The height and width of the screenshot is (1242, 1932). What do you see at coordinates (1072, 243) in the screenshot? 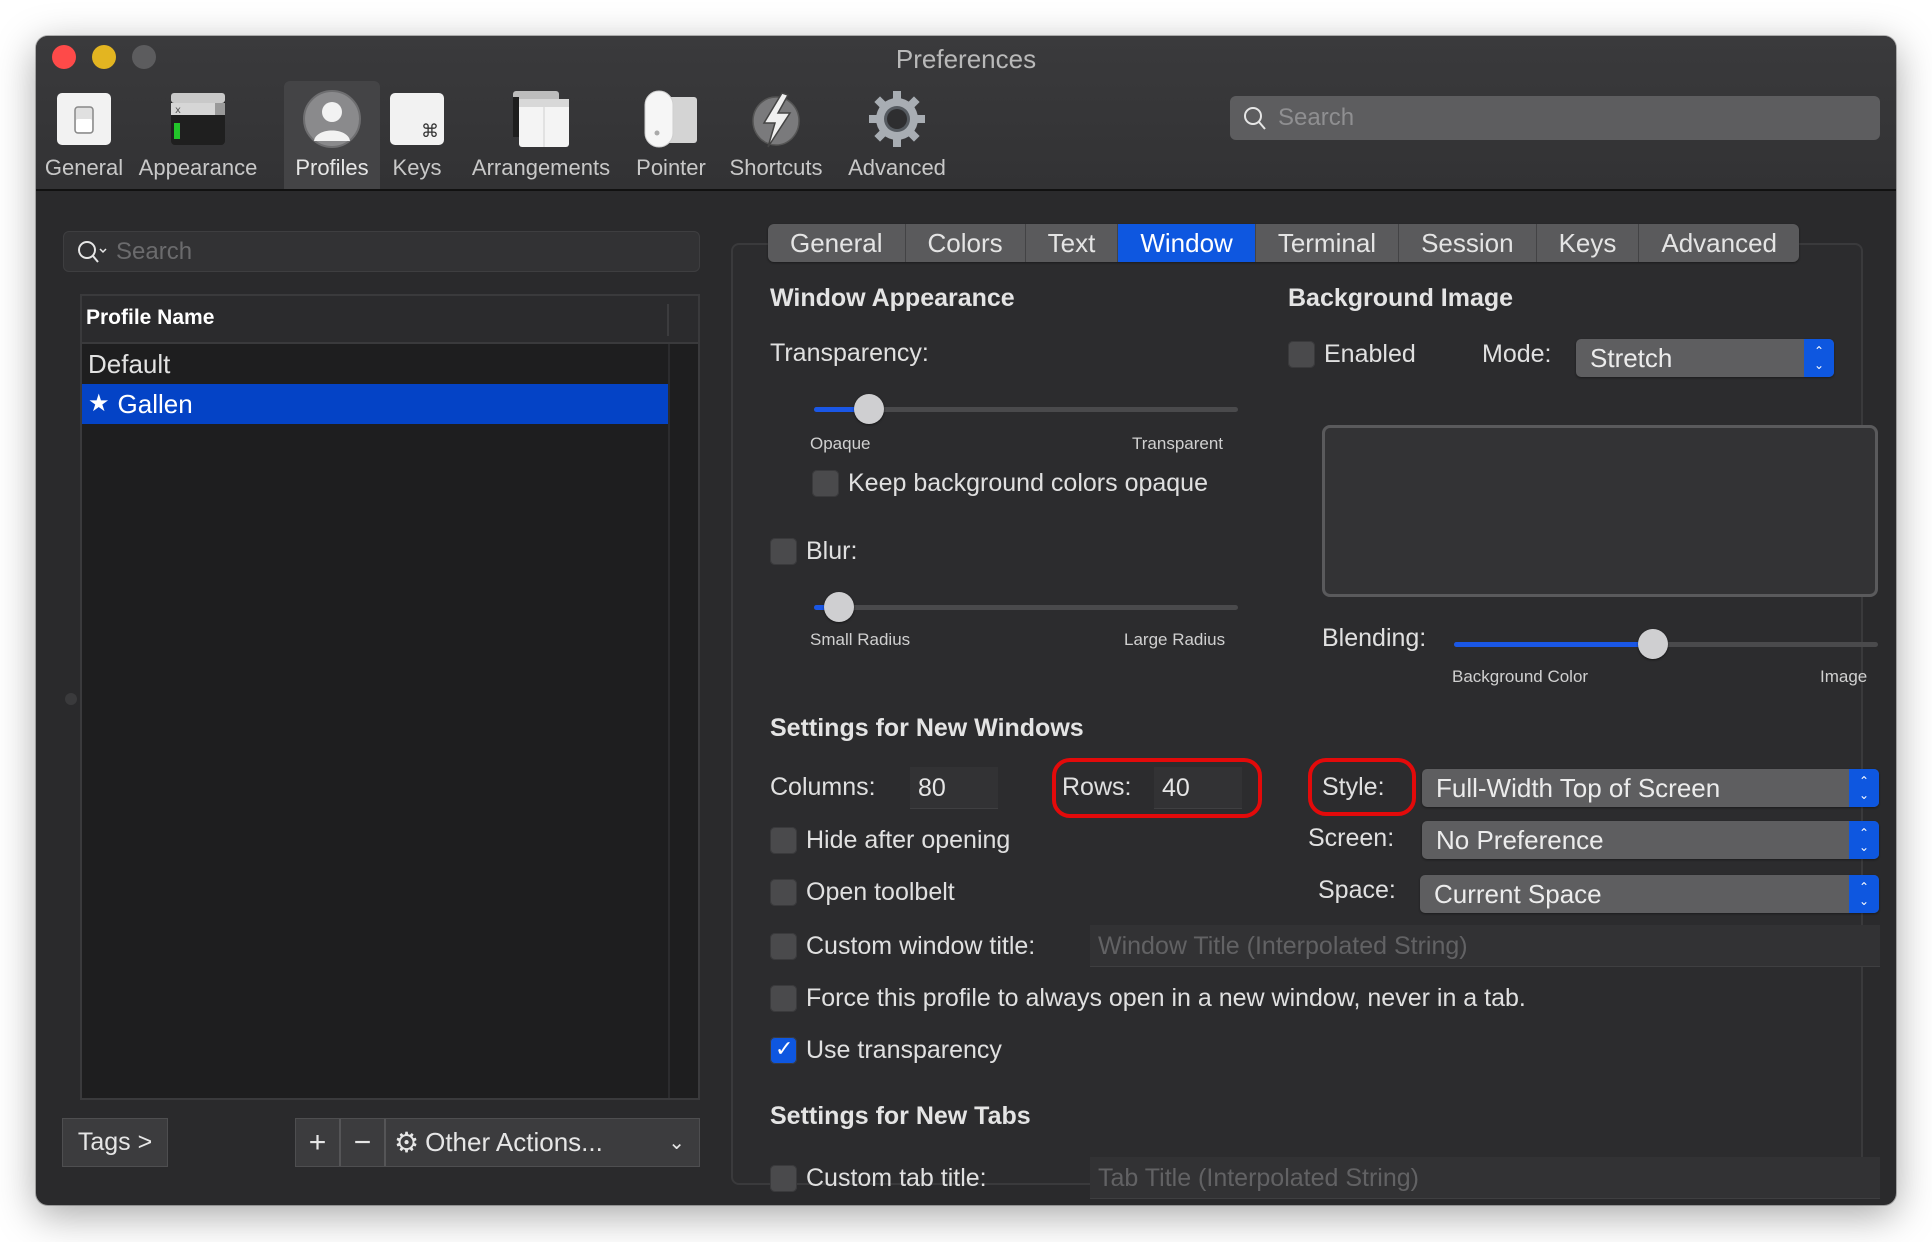
I see `tab-text: Text` at bounding box center [1072, 243].